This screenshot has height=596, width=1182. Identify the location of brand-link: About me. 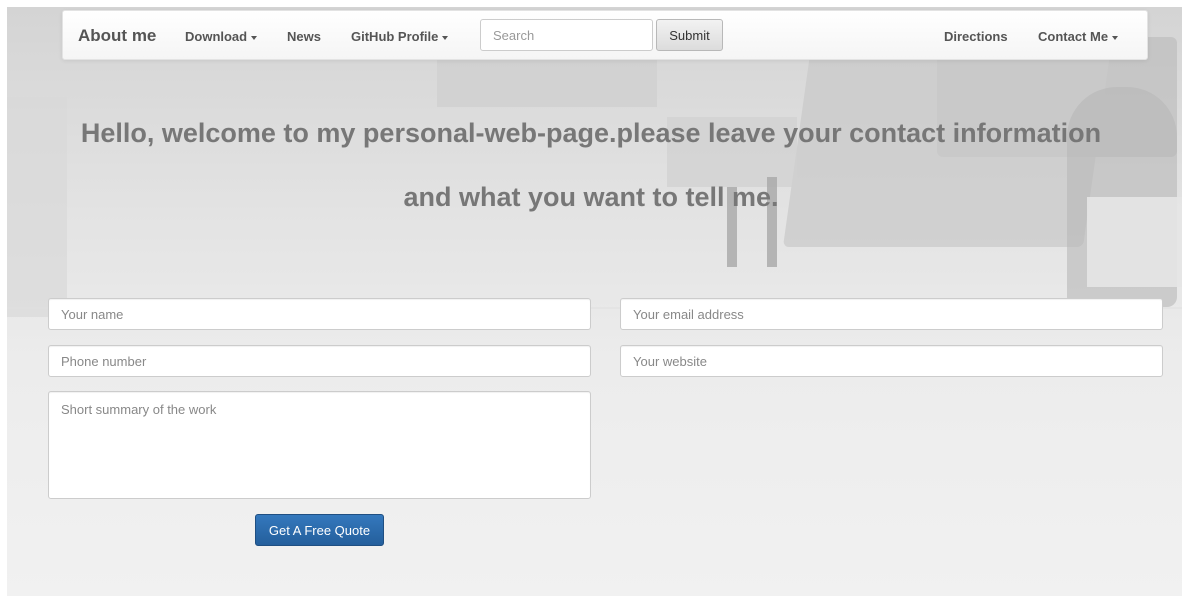
(117, 36).